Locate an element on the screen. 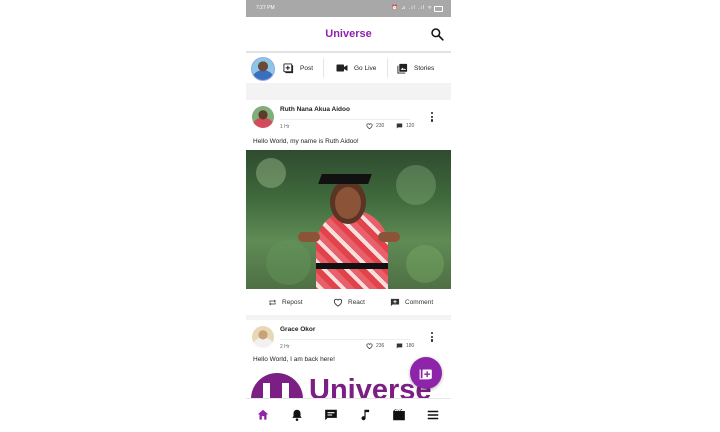  app-bar: Universe is located at coordinates (348, 35).